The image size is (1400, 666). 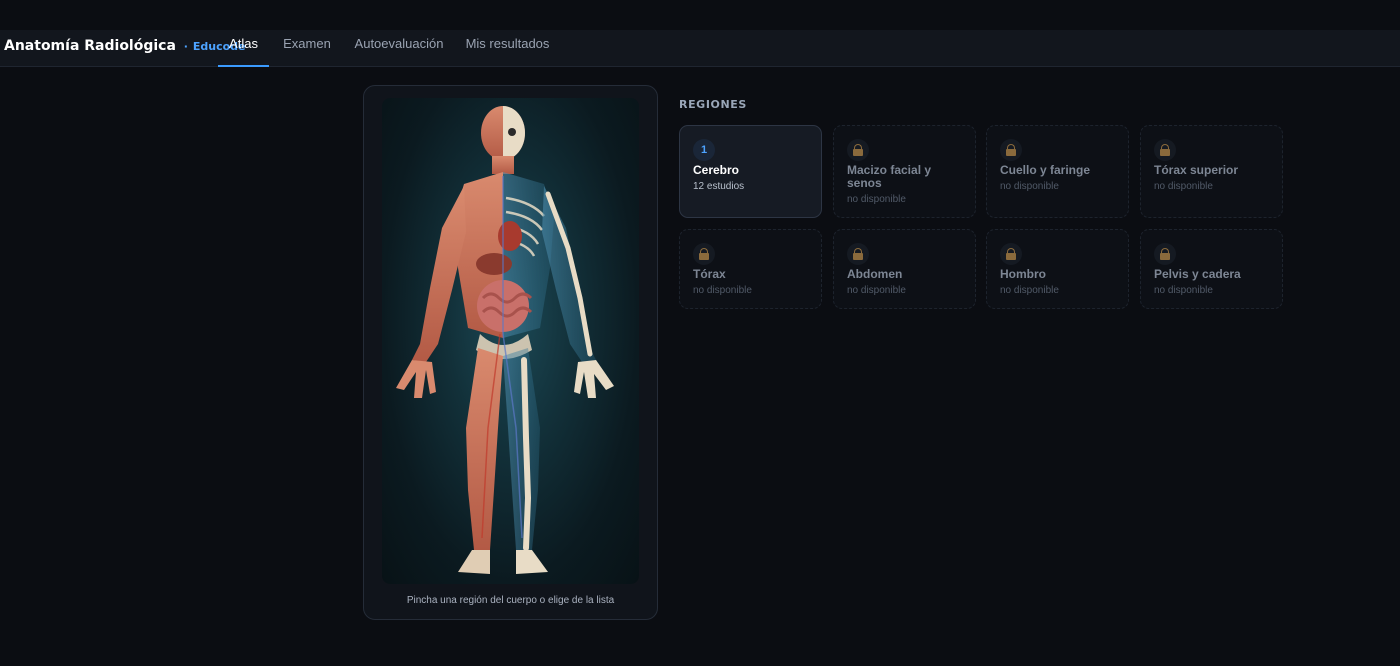 What do you see at coordinates (243, 48) in the screenshot?
I see `tab-atlas: Atlas` at bounding box center [243, 48].